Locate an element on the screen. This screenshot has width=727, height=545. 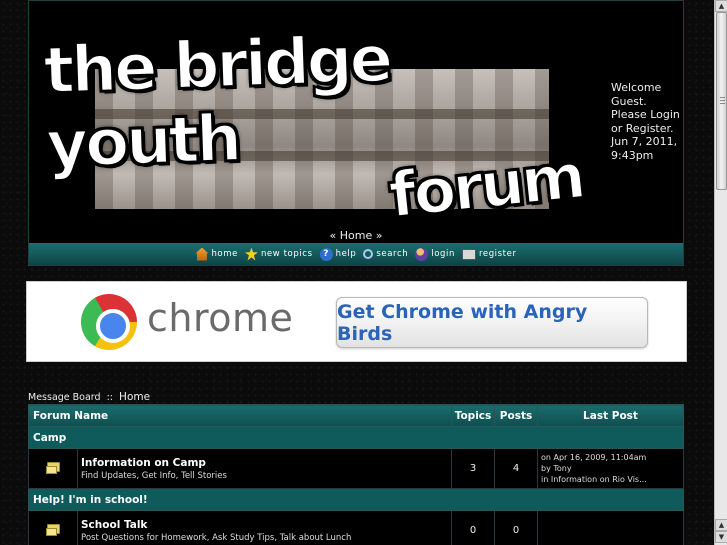
forum-table-header: Forum Name Topics Posts Last Post is located at coordinates (356, 415).